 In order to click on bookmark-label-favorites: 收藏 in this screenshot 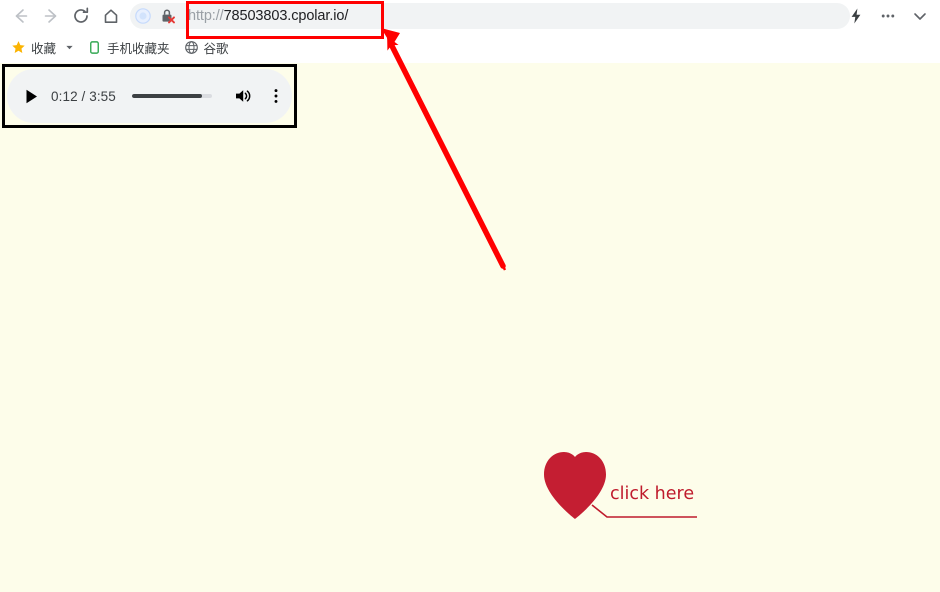, I will do `click(44, 48)`.